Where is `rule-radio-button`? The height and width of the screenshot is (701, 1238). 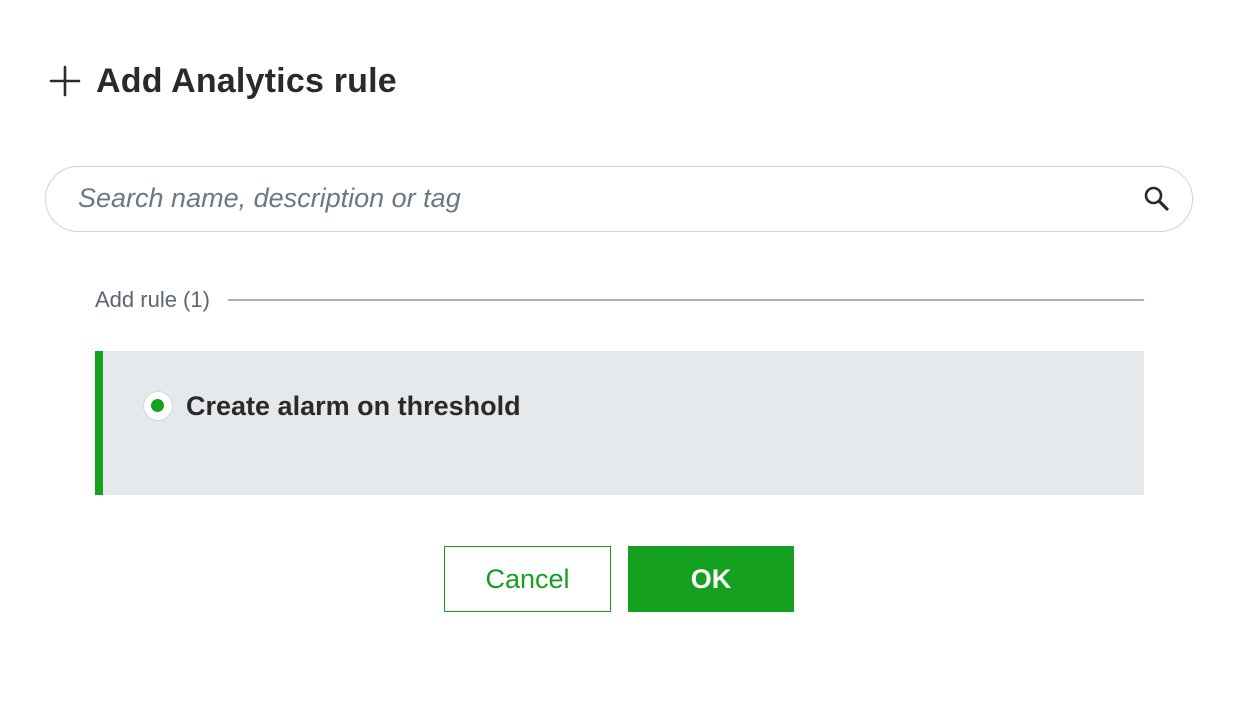
rule-radio-button is located at coordinates (158, 406).